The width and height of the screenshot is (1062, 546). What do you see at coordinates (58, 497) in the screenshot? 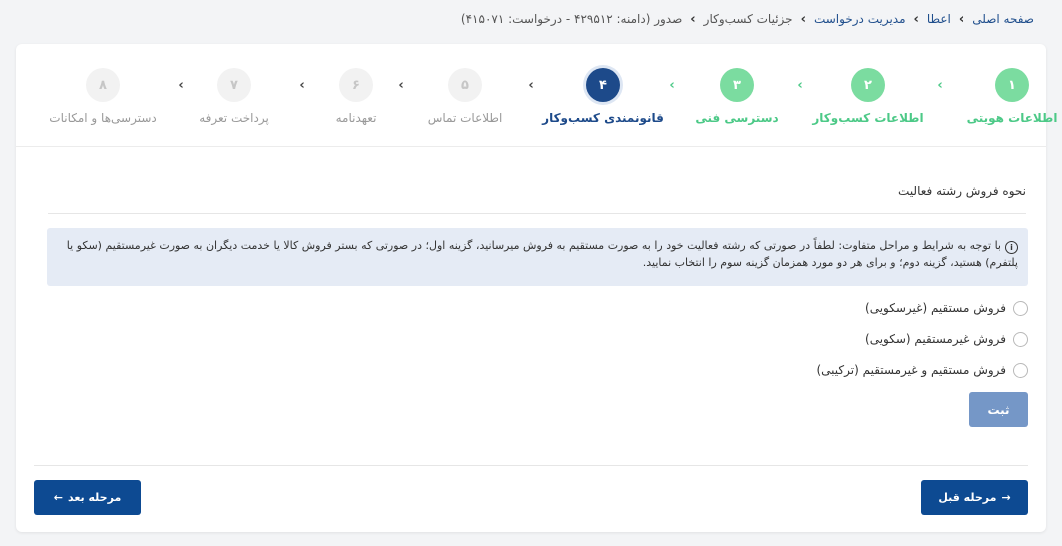
I see `arrow-left-icon: ←` at bounding box center [58, 497].